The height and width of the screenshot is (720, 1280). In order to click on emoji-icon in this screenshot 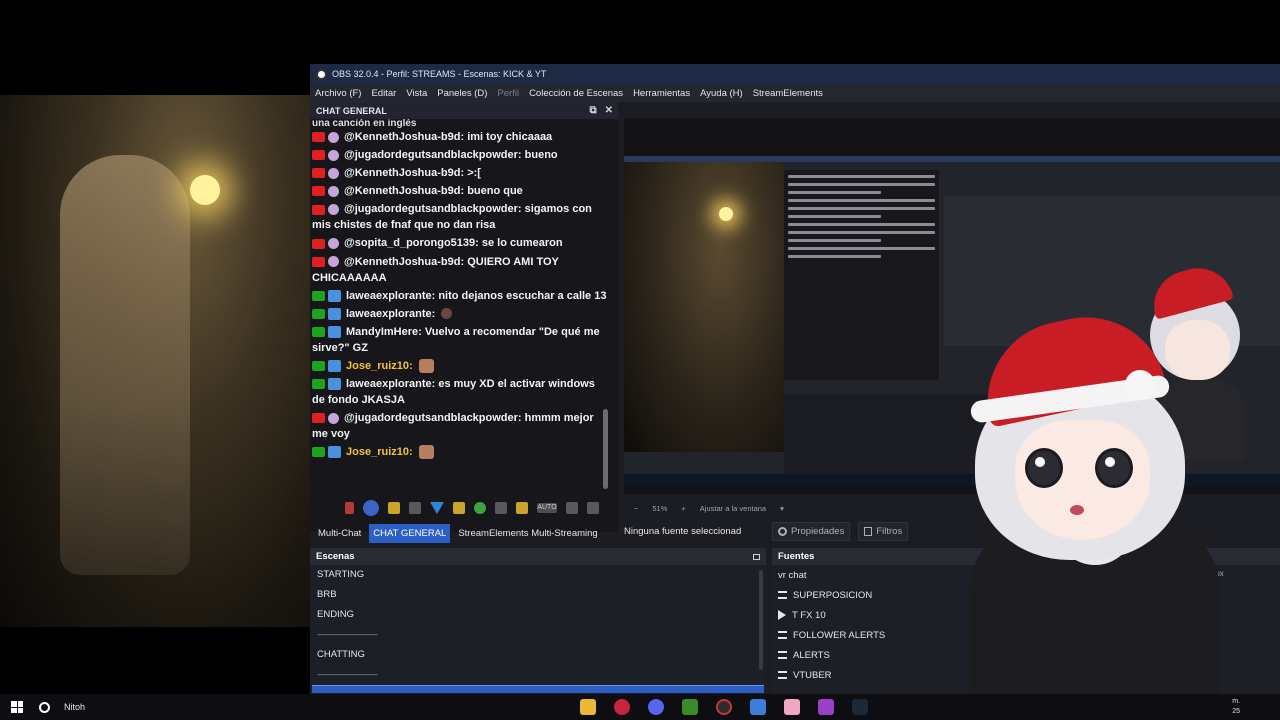, I will do `click(459, 508)`.